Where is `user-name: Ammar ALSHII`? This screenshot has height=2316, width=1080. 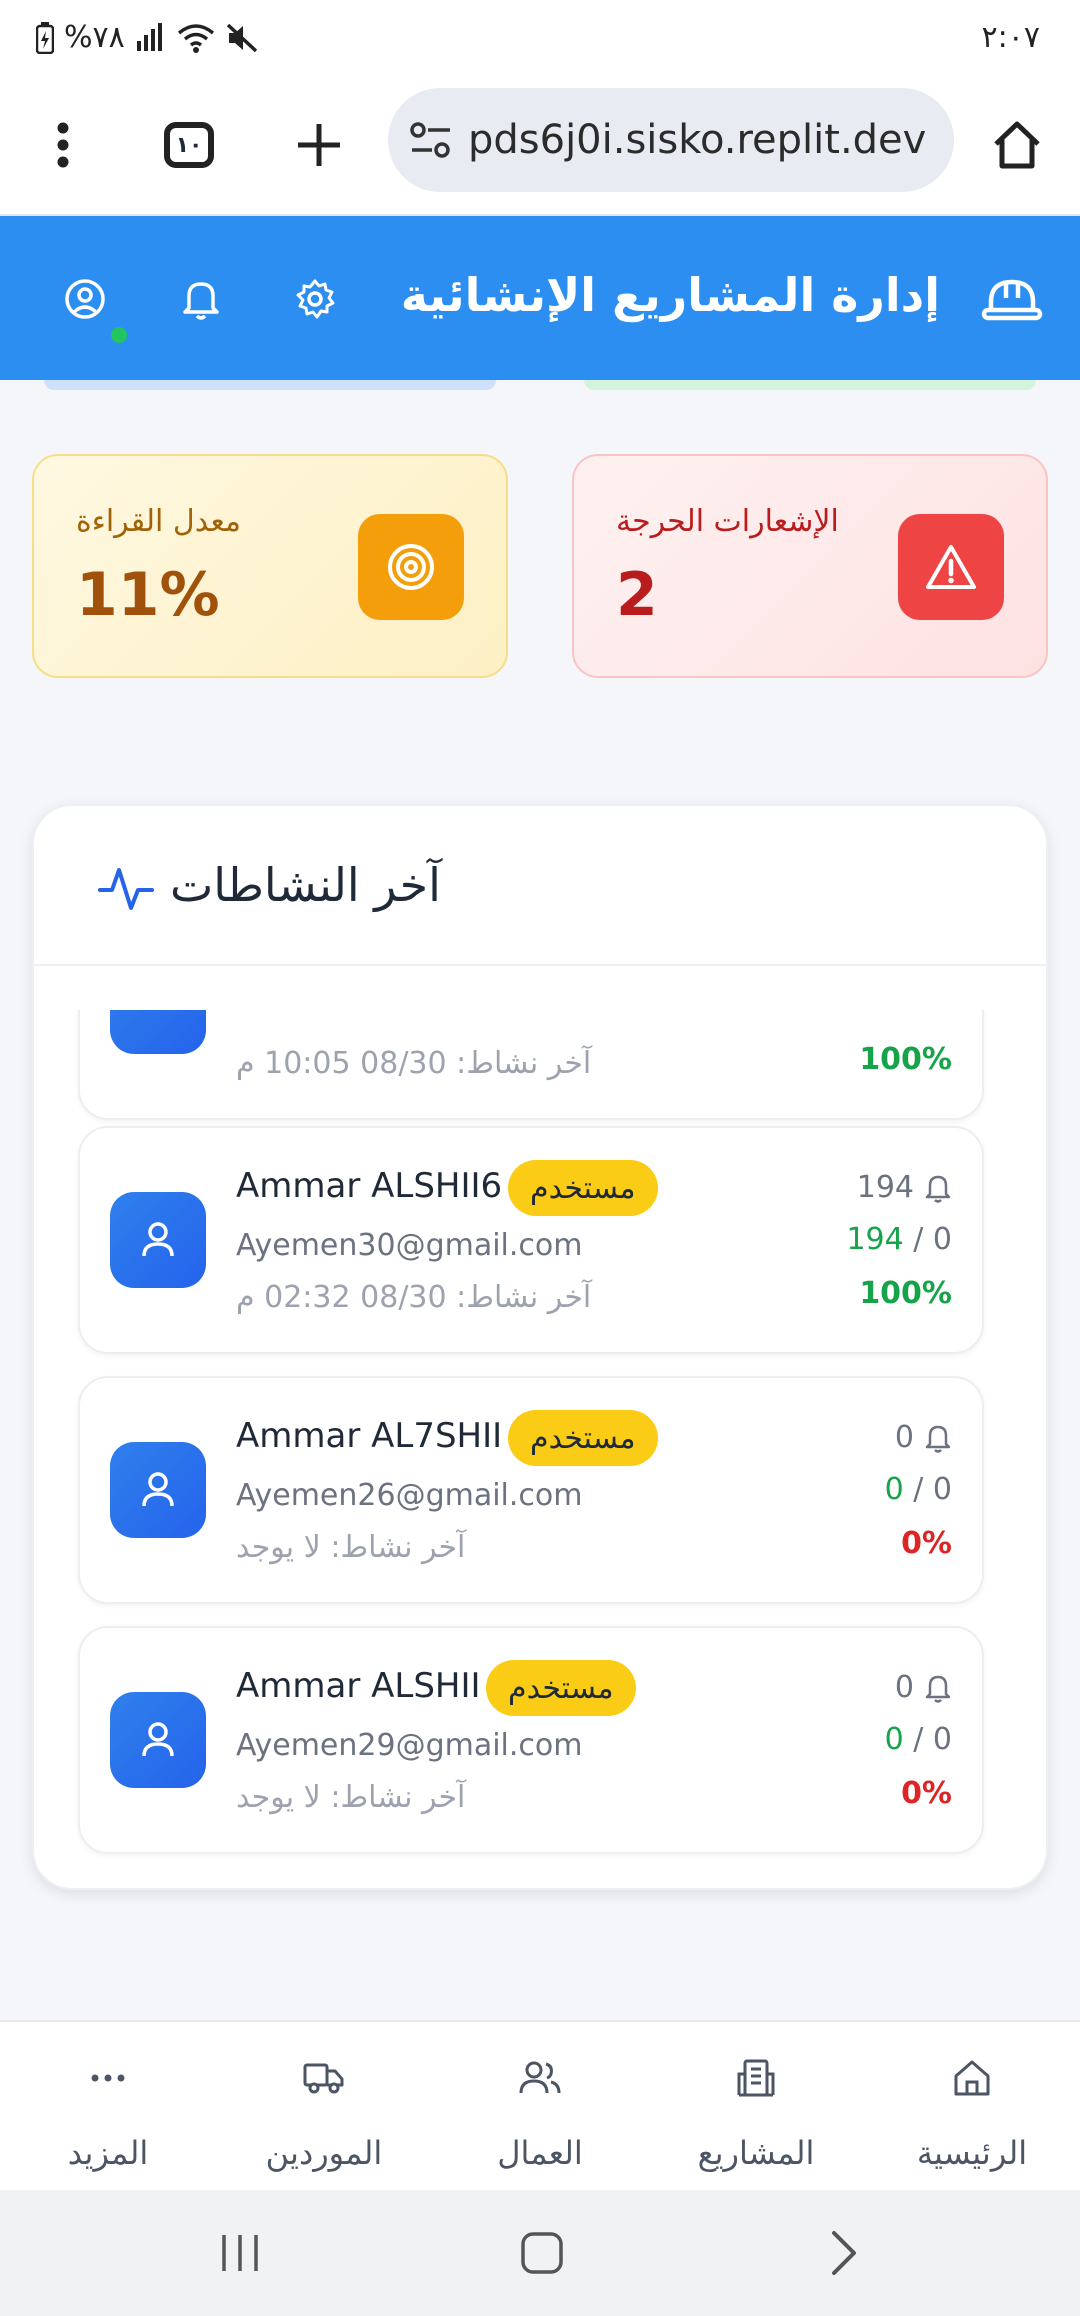
user-name: Ammar ALSHII is located at coordinates (358, 1686).